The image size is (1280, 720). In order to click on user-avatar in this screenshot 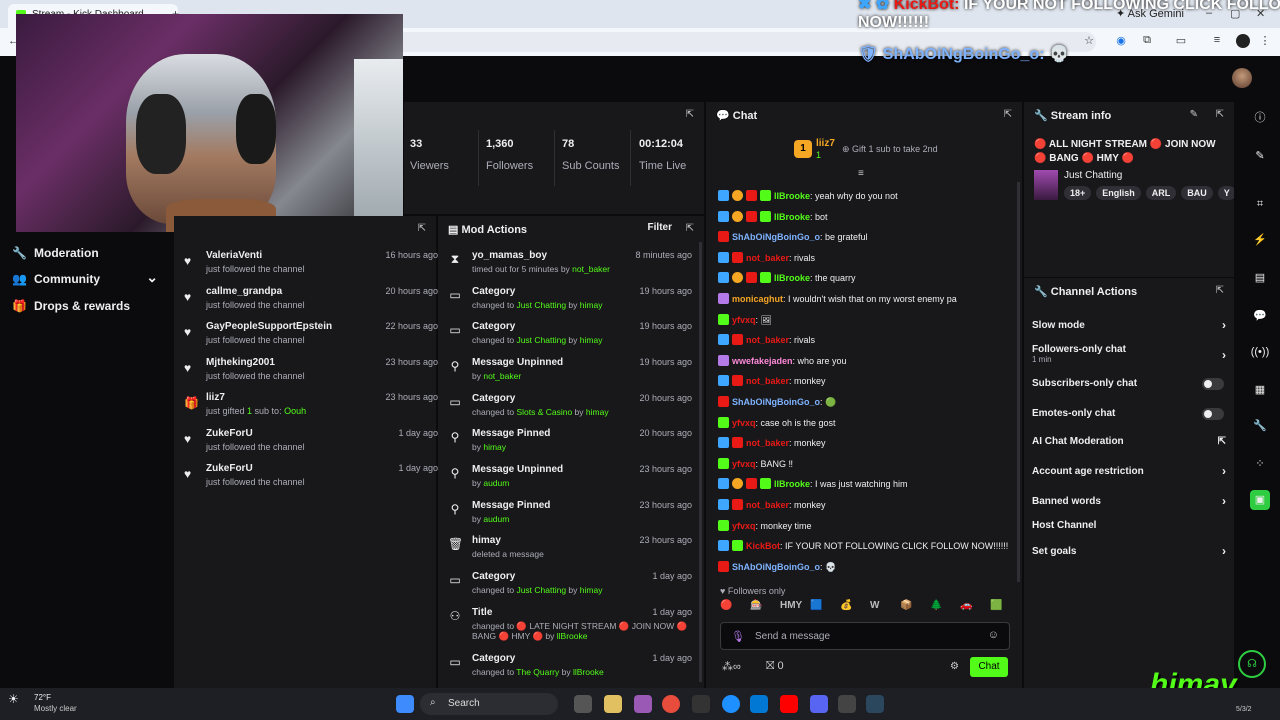, I will do `click(1242, 78)`.